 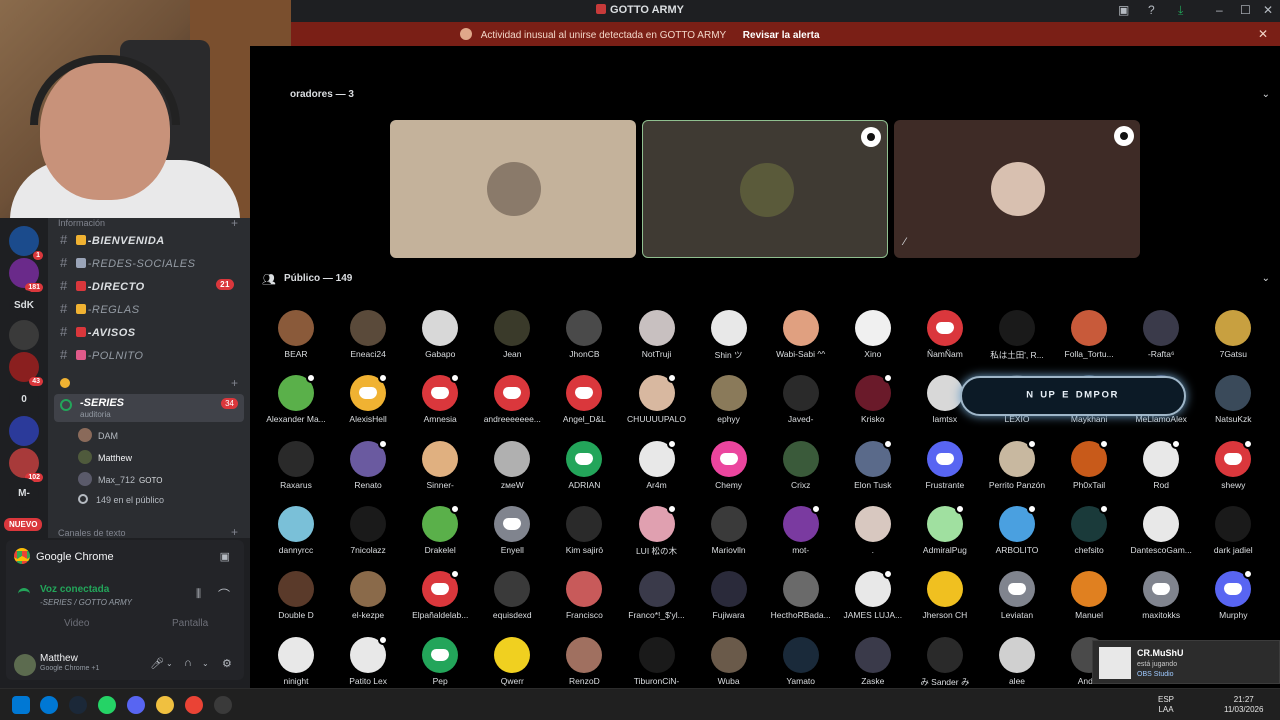 I want to click on audience-member: Perrito Panzón, so click(x=1017, y=470).